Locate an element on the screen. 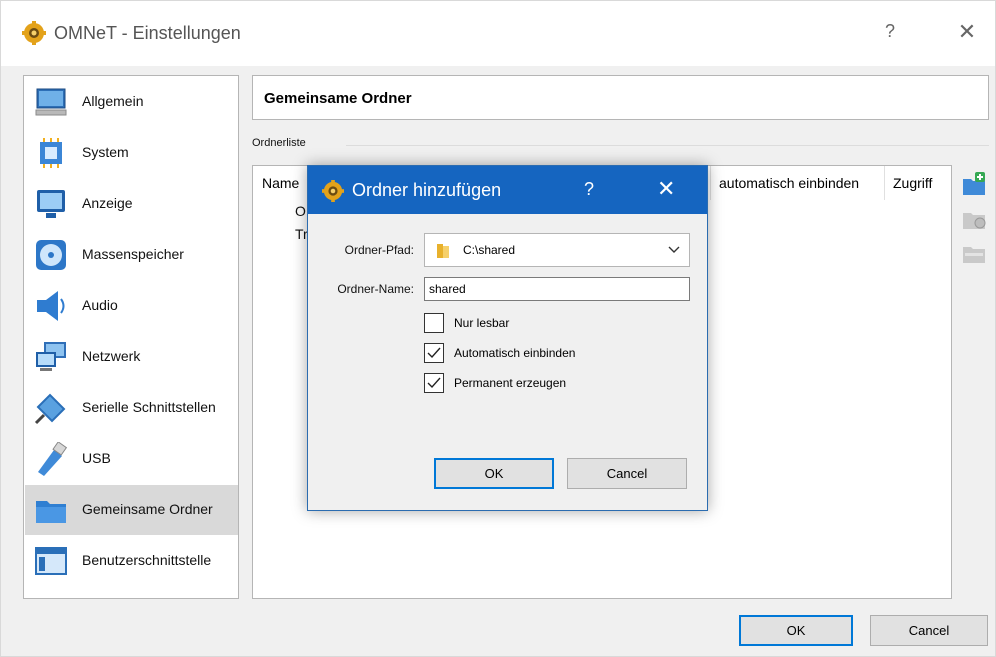 The image size is (996, 657). auto-mount-checkbox is located at coordinates (434, 353).